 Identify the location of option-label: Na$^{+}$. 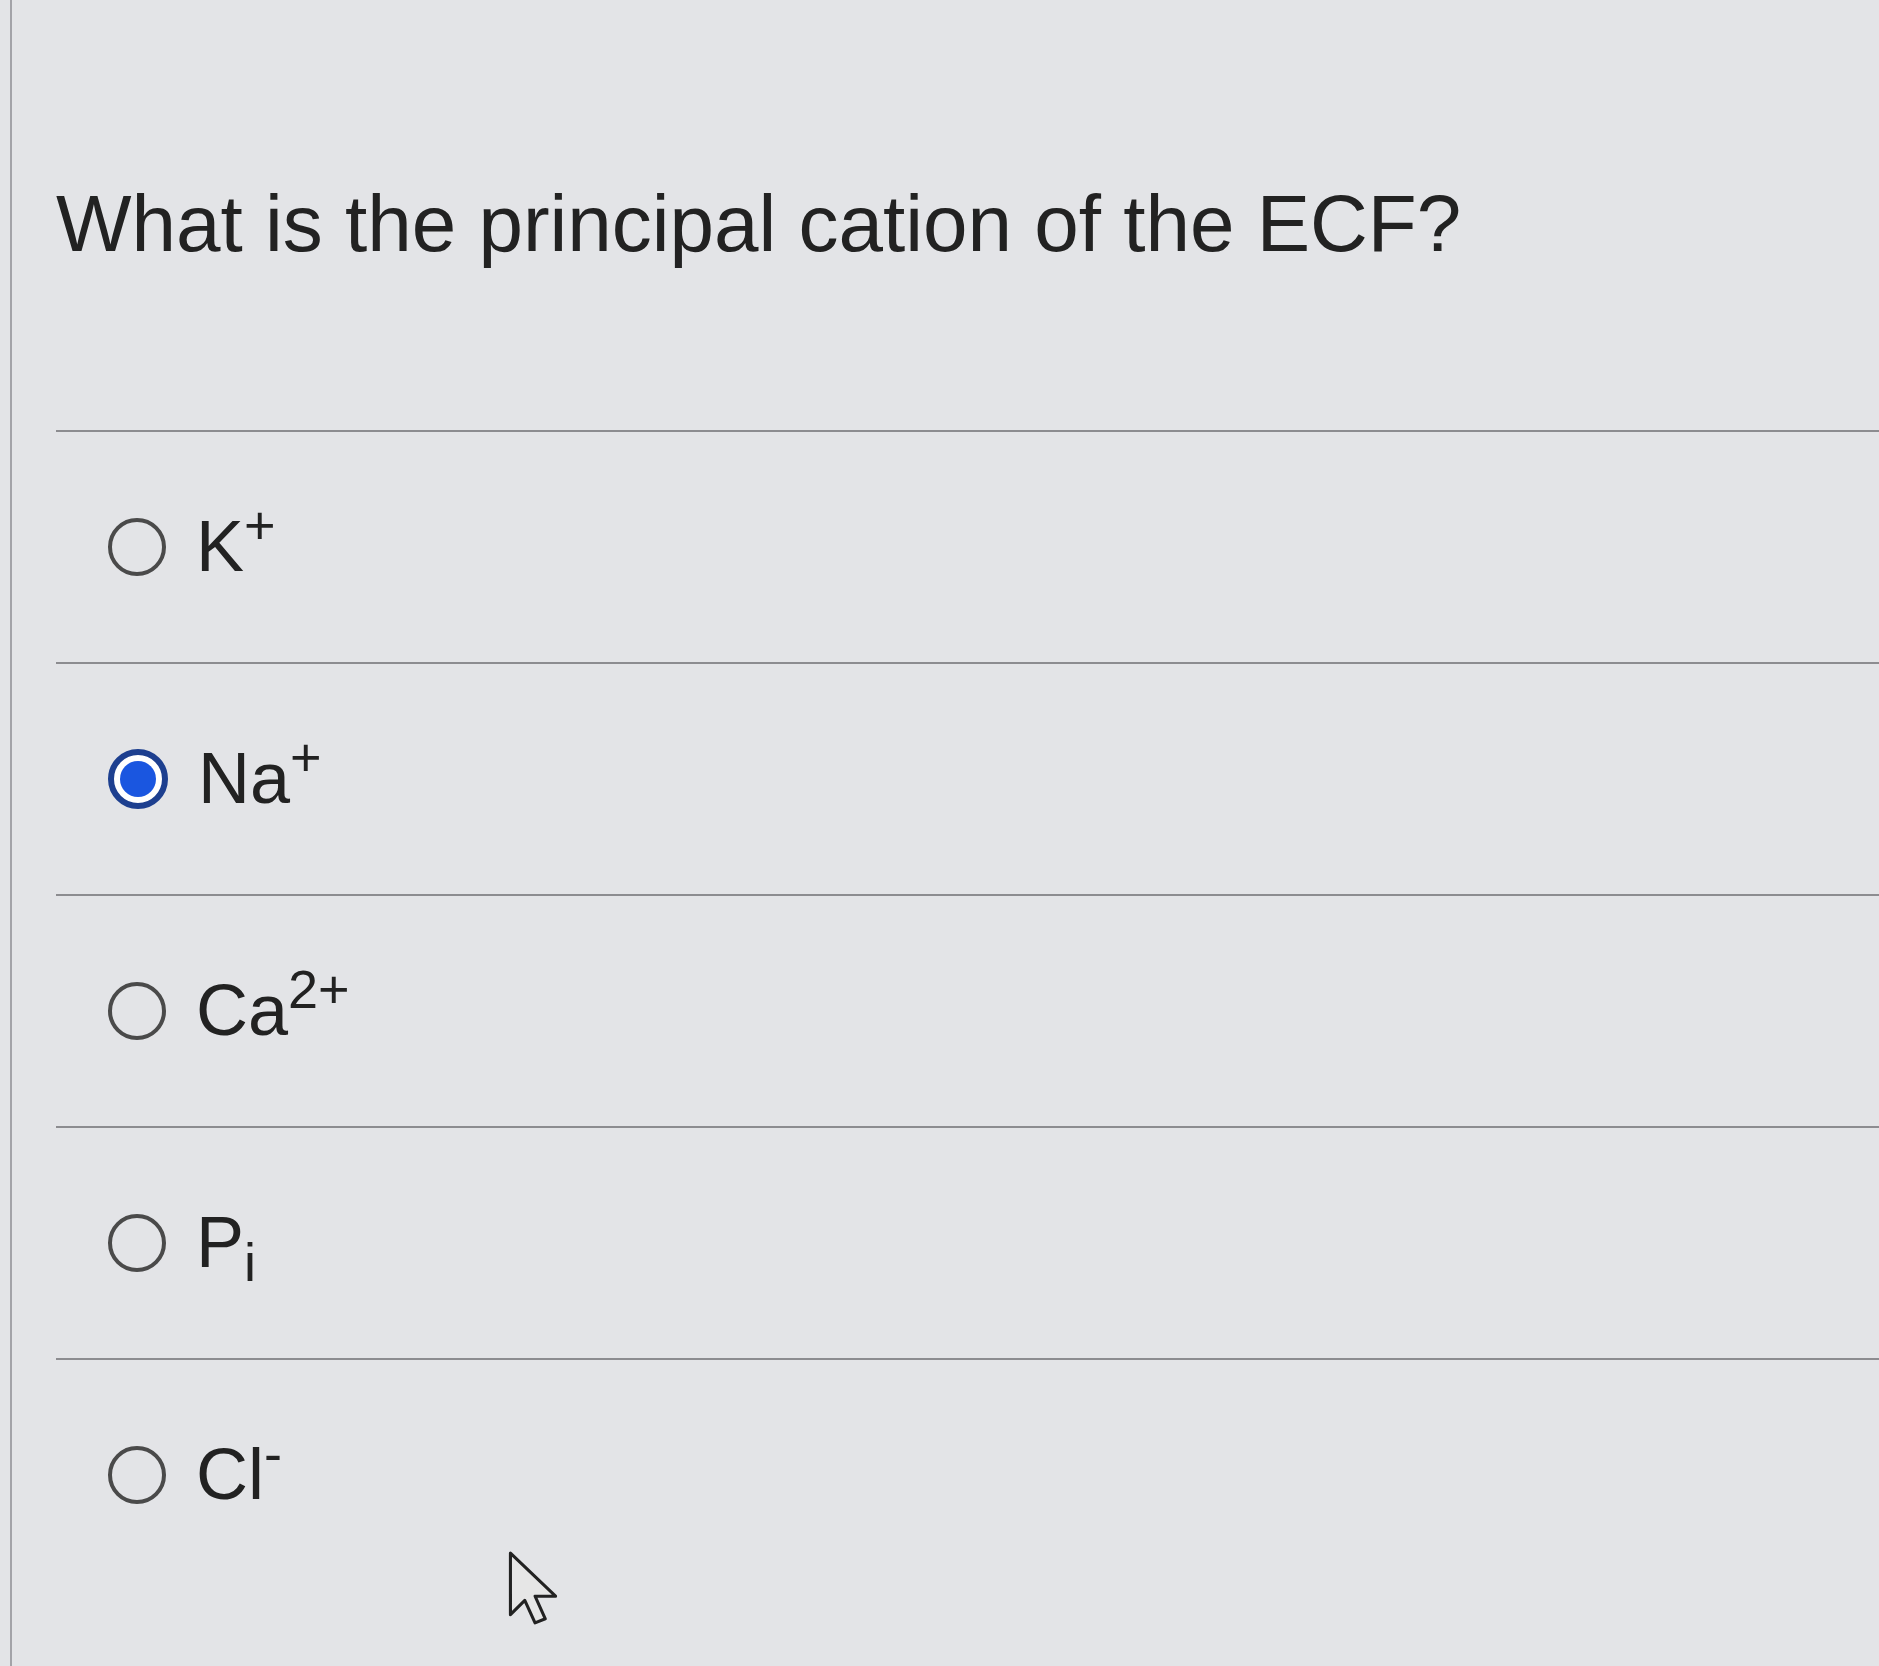
(260, 776).